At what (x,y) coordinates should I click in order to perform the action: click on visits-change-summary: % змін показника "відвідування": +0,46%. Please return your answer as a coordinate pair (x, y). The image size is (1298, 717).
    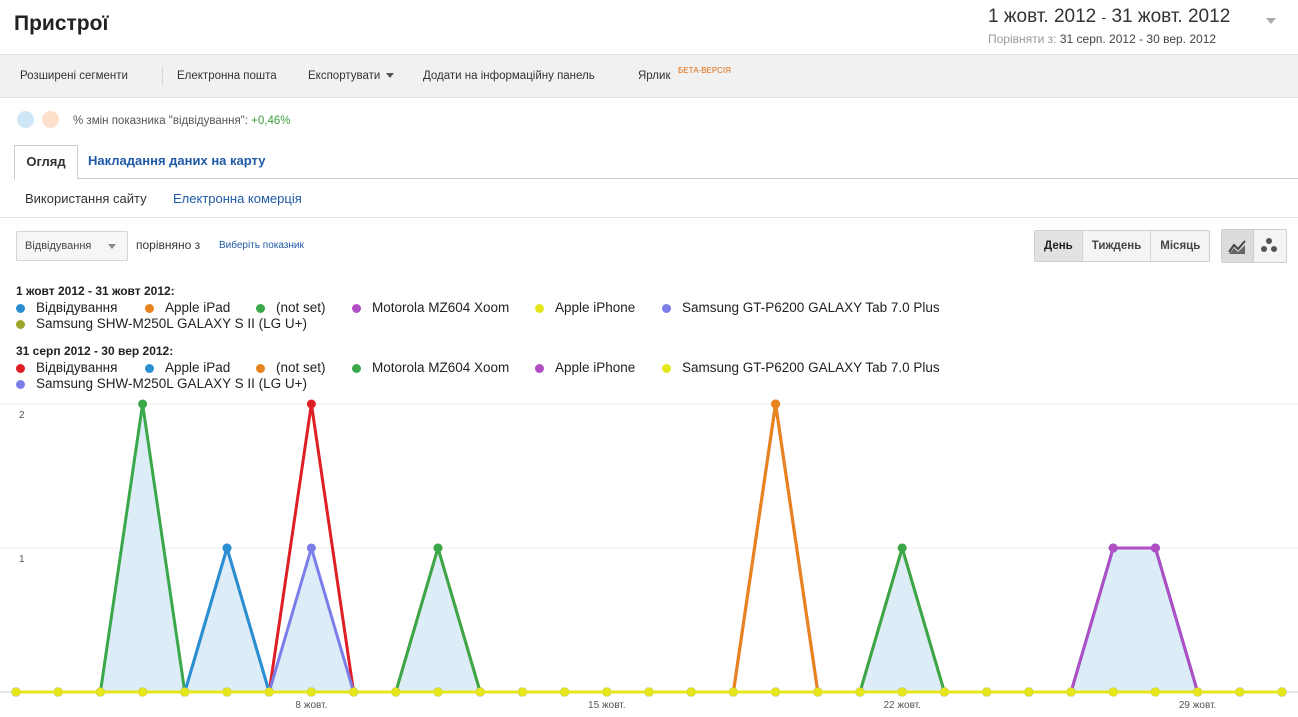
    Looking at the image, I should click on (182, 121).